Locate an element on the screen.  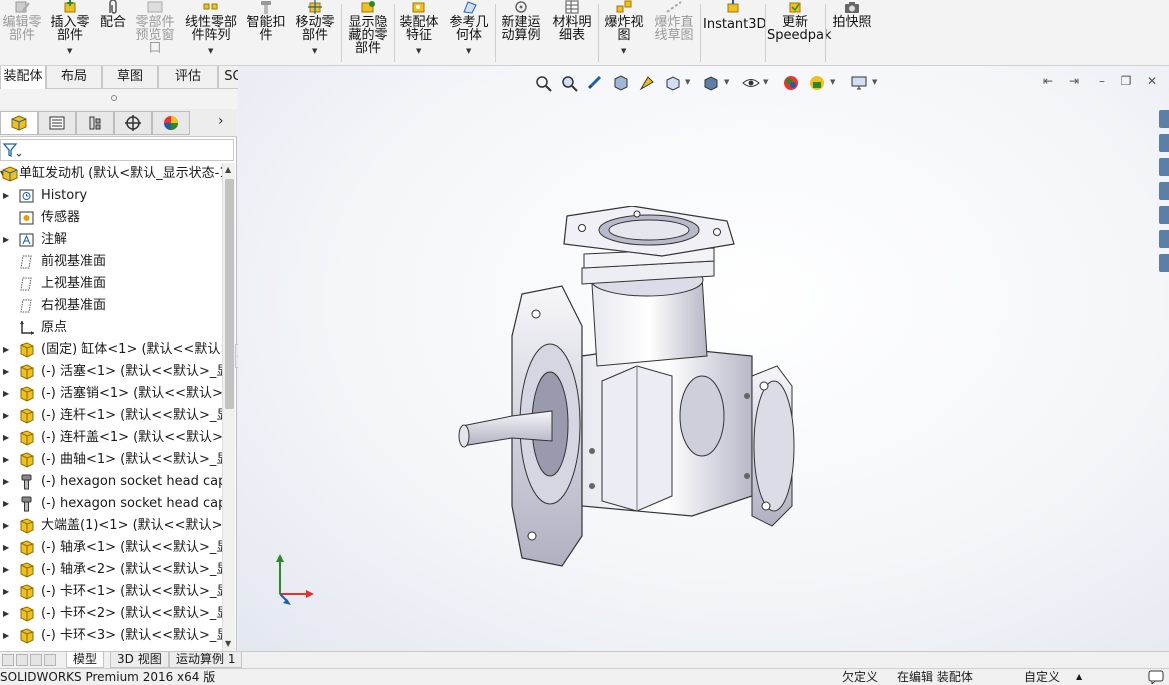
tree-item: ▶ (-) 卡环<3> (默认<<默认>_显示 is located at coordinates (111, 636).